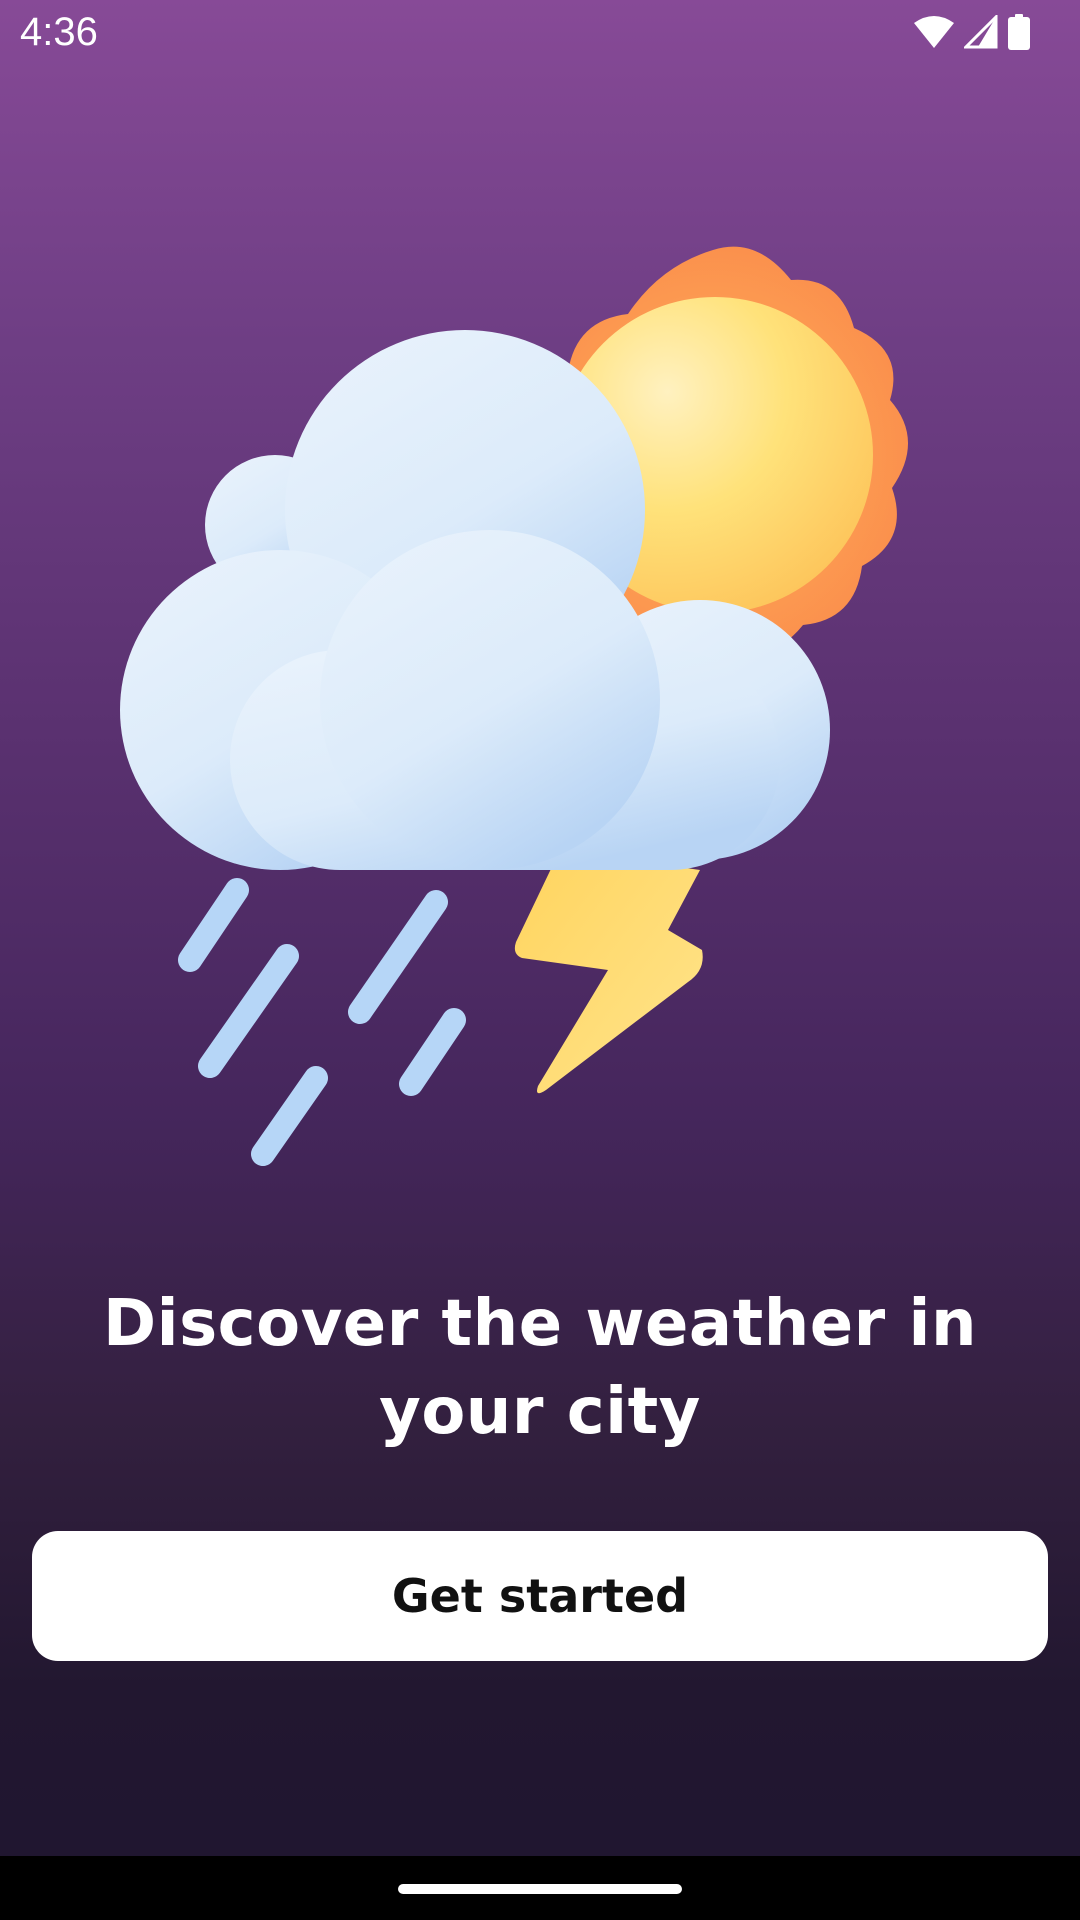 The image size is (1080, 1920). Describe the element at coordinates (540, 32) in the screenshot. I see `status-bar: 4:36` at that location.